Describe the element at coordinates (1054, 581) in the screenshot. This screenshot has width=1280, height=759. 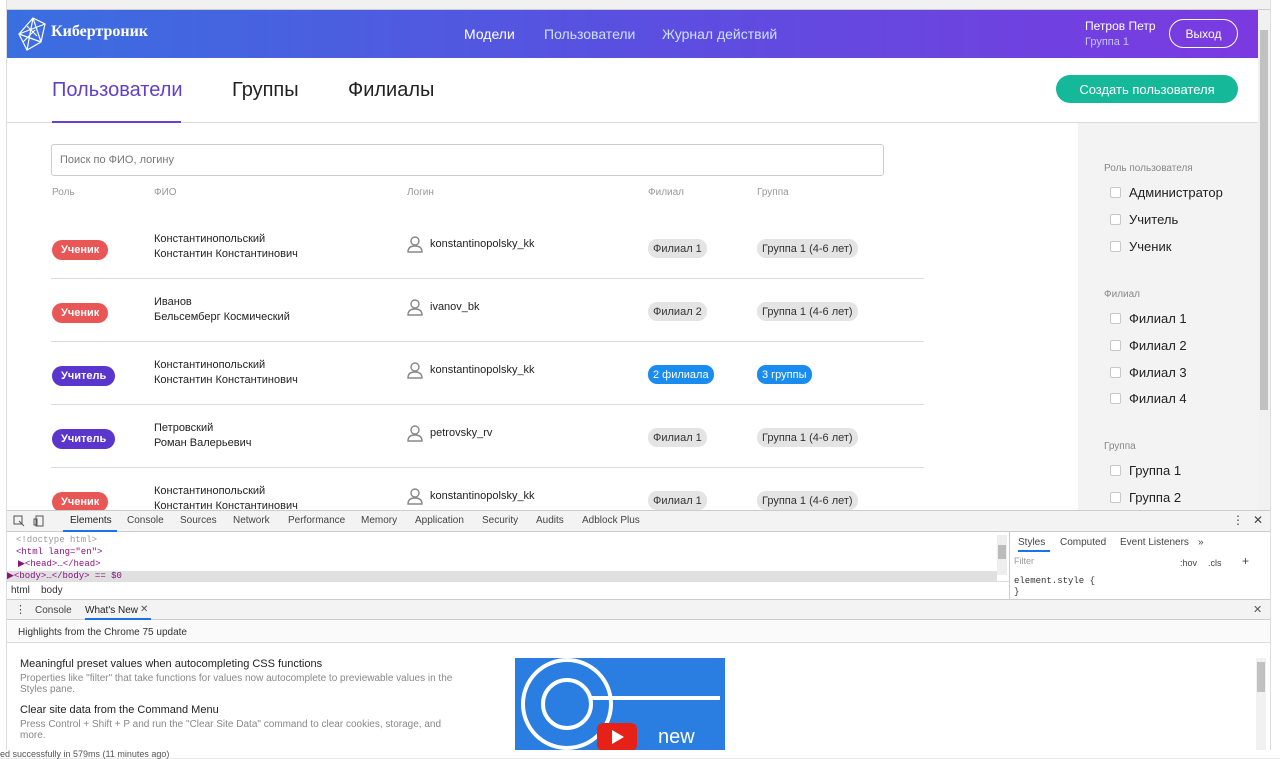
I see `element-style-rule: element.style {` at that location.